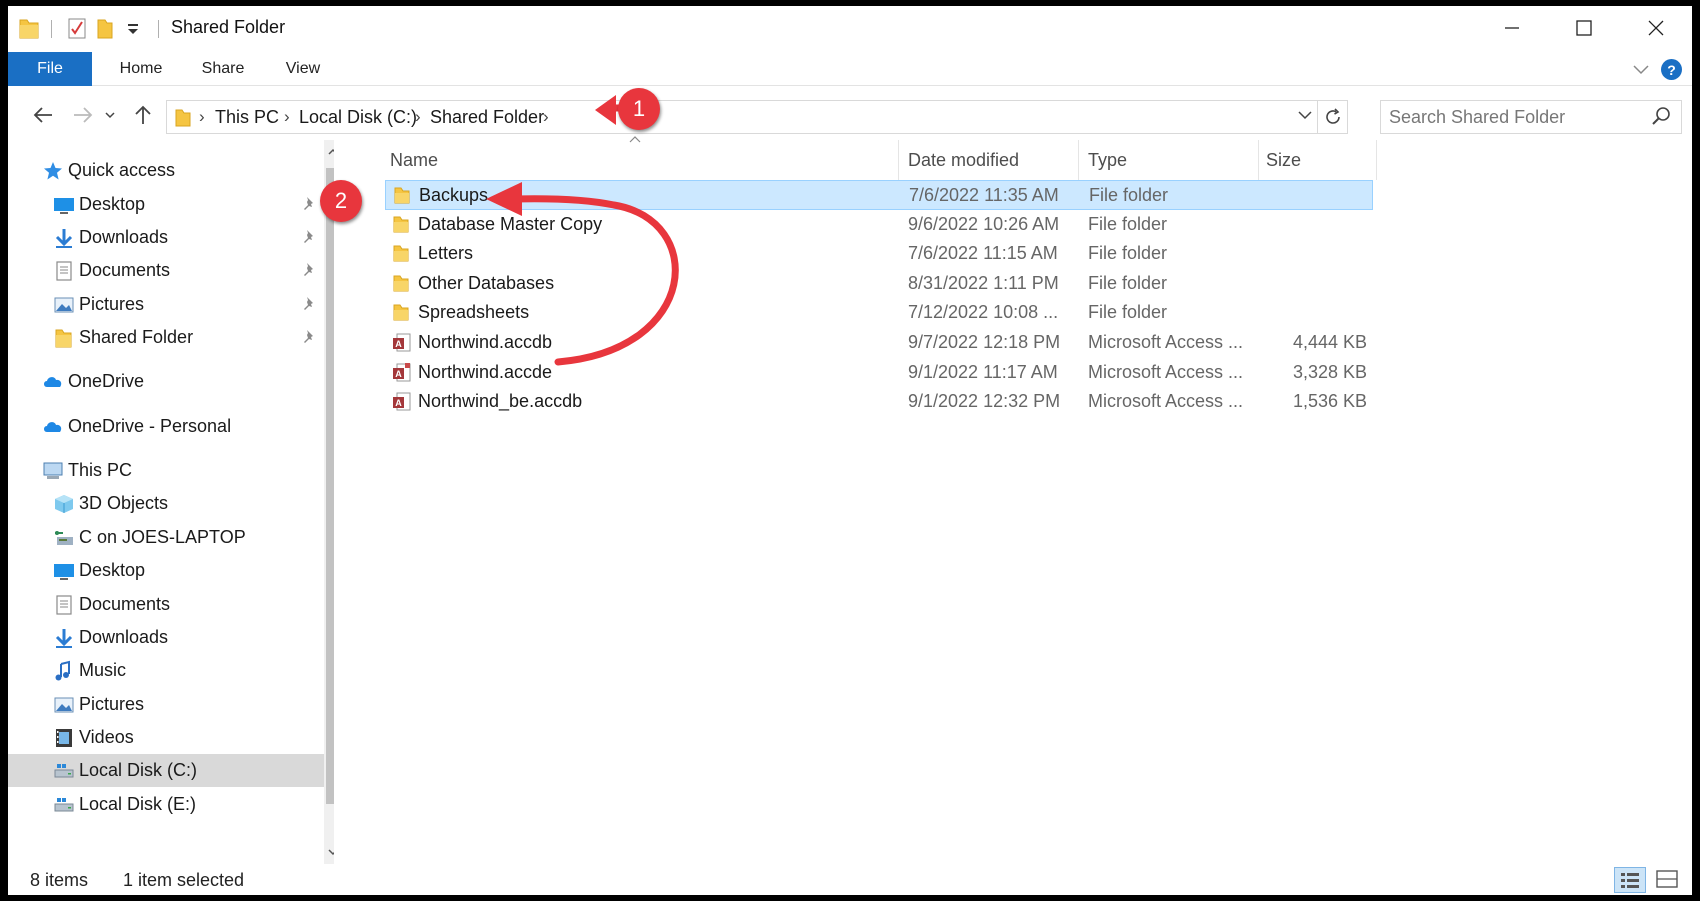 This screenshot has width=1700, height=901. Describe the element at coordinates (1305, 115) in the screenshot. I see `chevron-down-icon` at that location.